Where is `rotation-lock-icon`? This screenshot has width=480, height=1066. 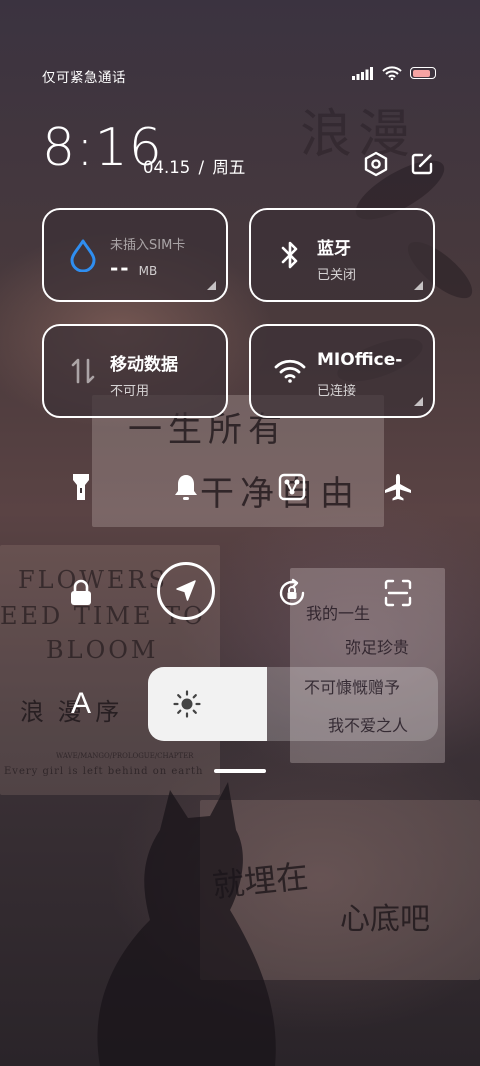
rotation-lock-icon is located at coordinates (292, 592).